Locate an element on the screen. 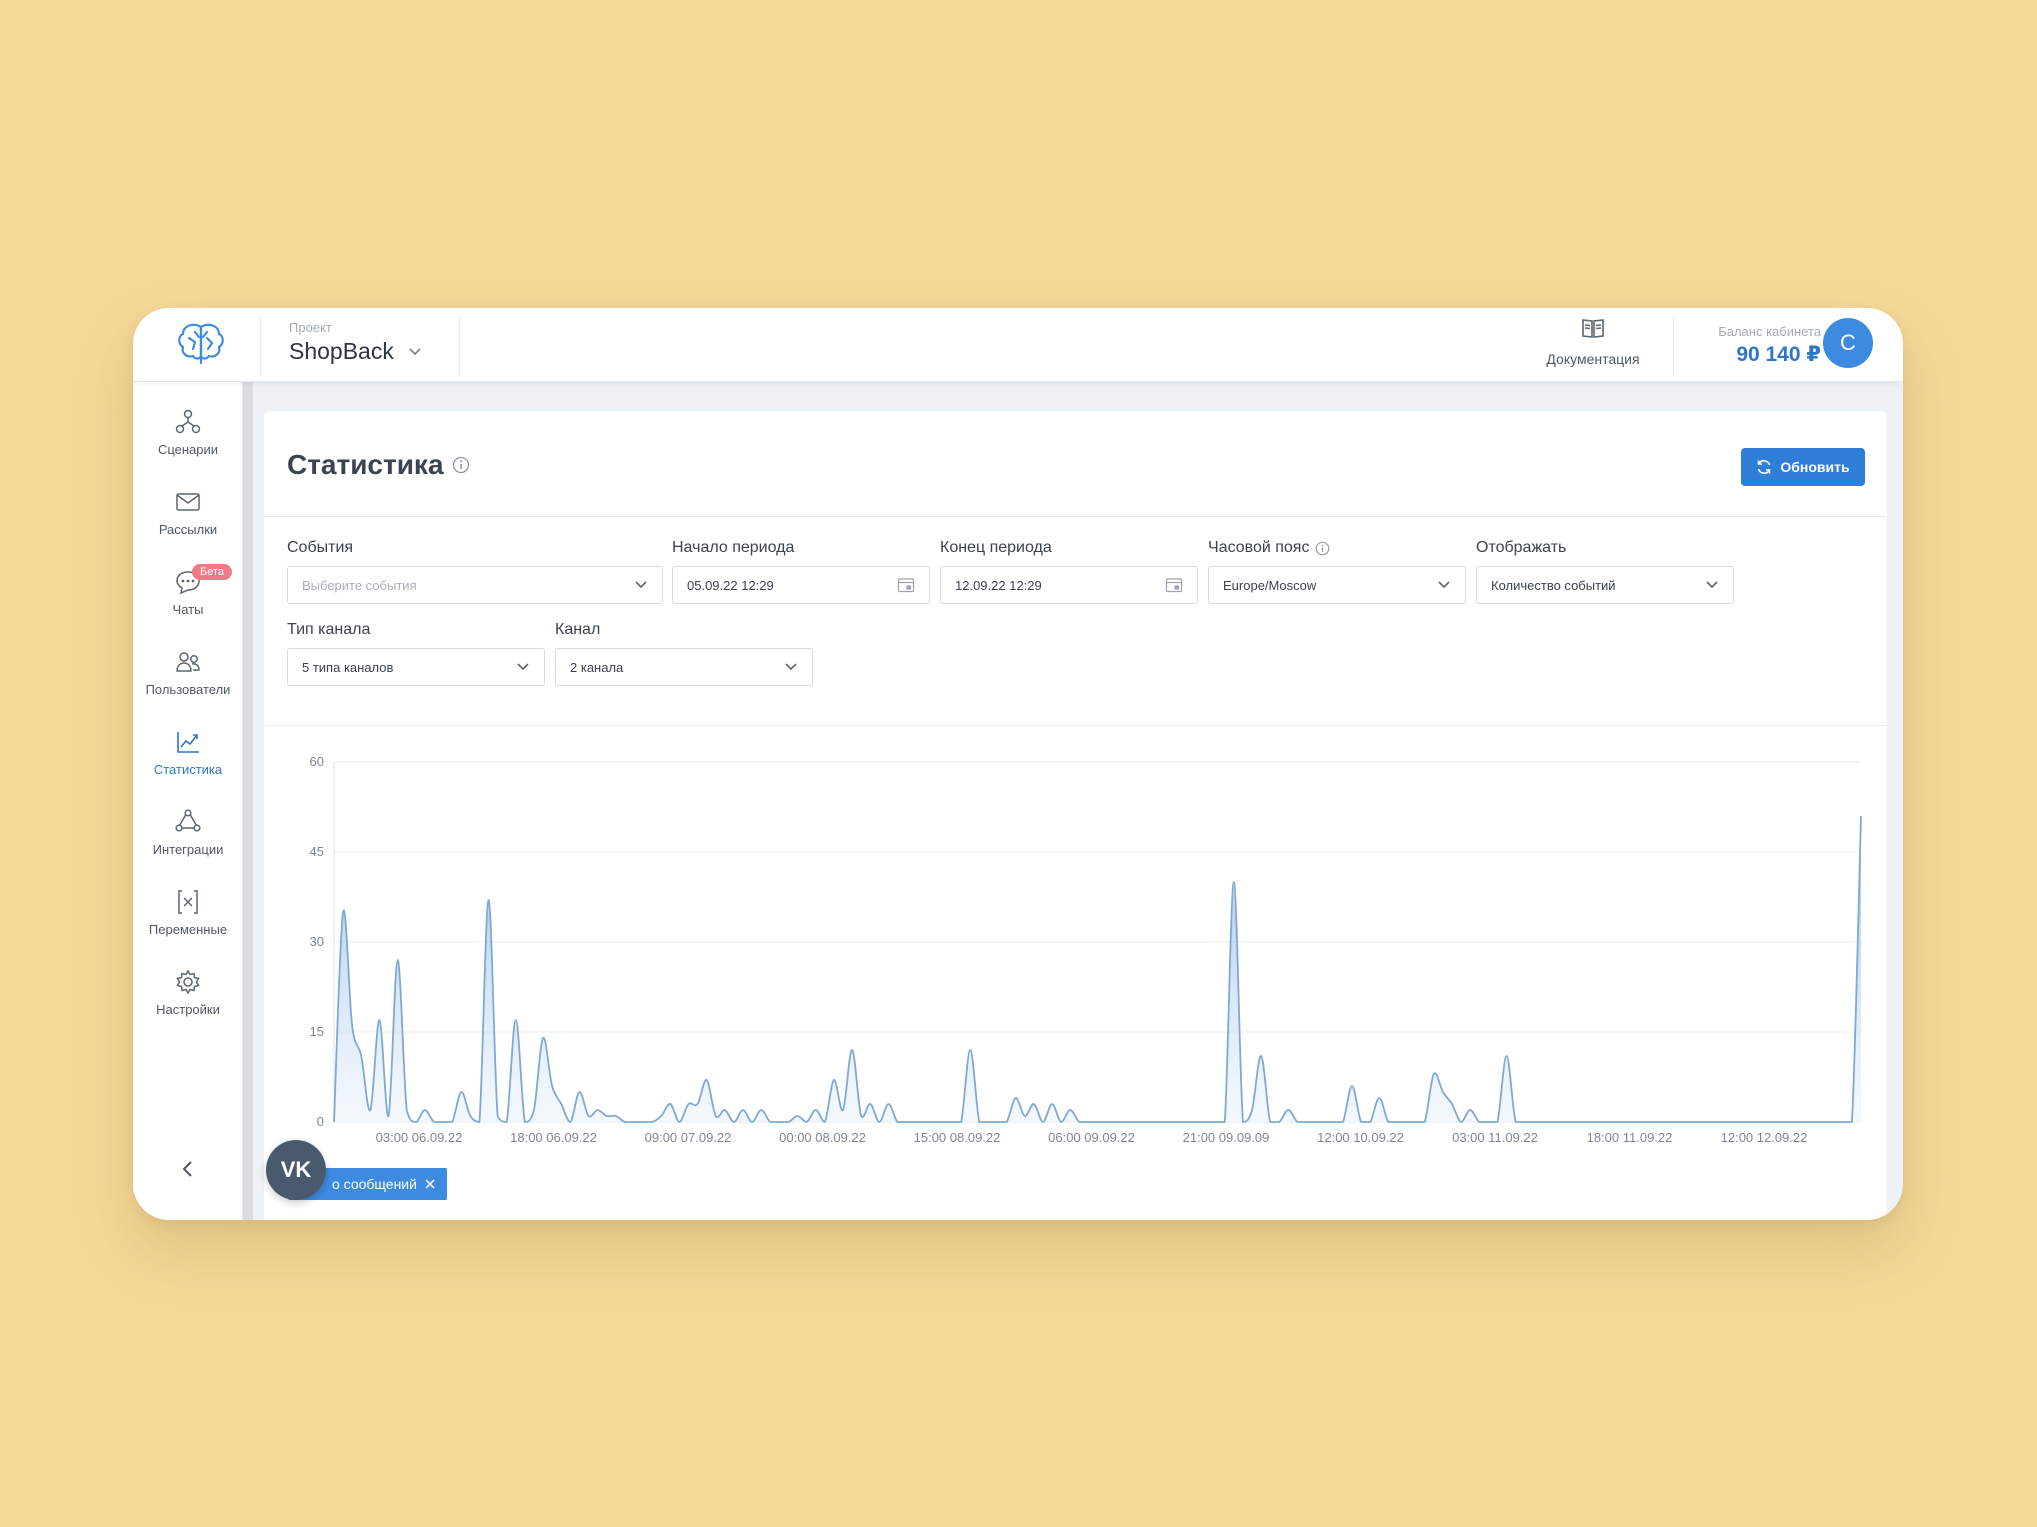  project-label: Проект is located at coordinates (310, 327).